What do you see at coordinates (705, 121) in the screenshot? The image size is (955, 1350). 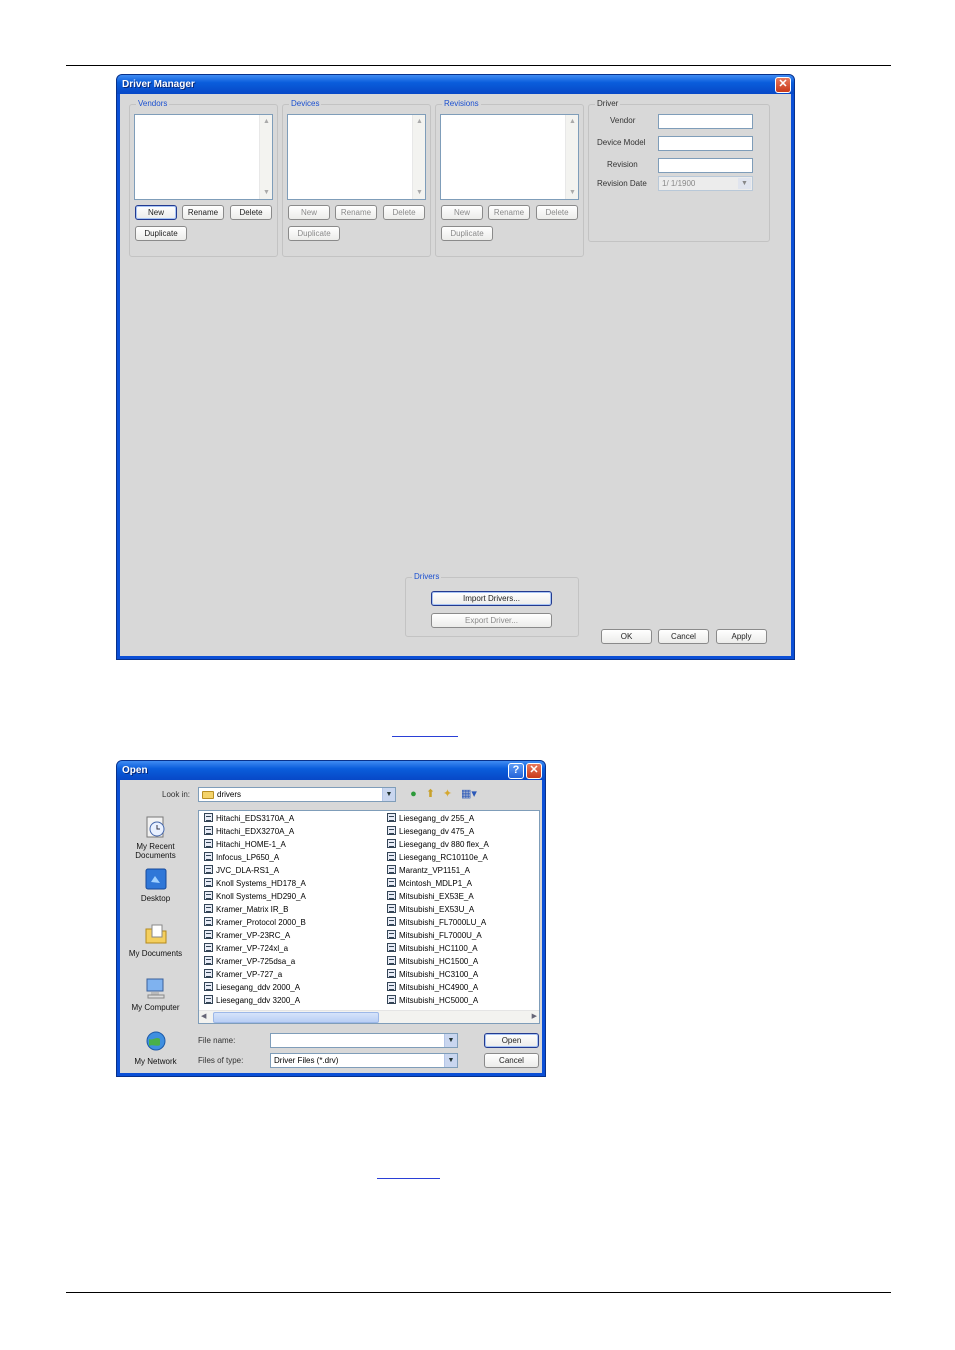 I see `vendor-field` at bounding box center [705, 121].